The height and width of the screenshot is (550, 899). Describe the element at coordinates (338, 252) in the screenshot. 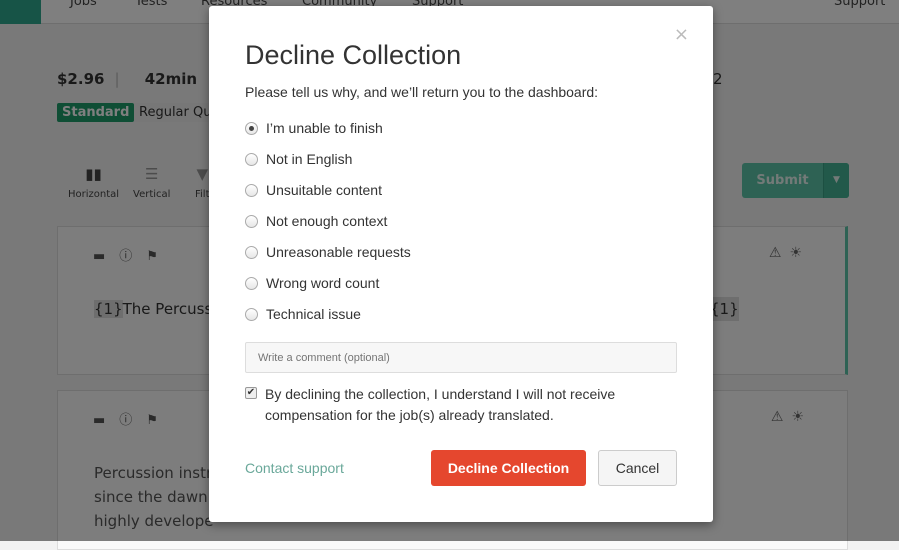

I see `reason-label: Unreasonable requests` at that location.